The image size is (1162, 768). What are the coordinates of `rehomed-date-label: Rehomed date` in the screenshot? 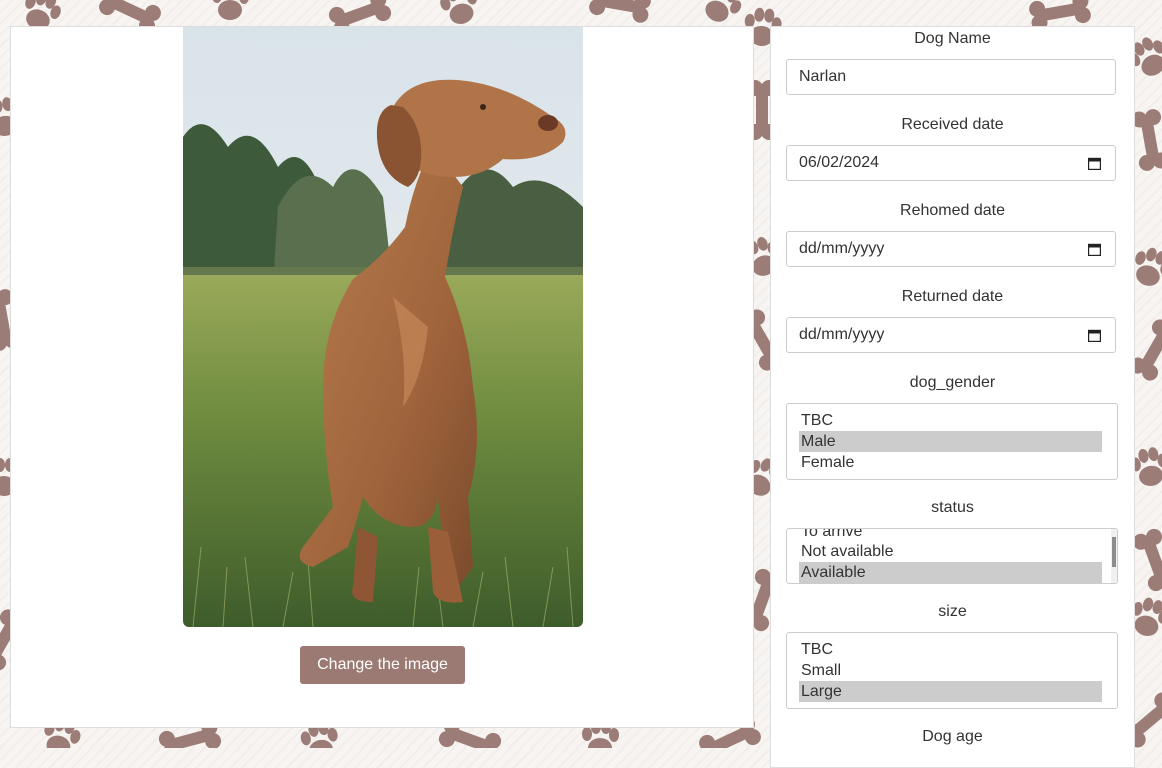 It's located at (952, 210).